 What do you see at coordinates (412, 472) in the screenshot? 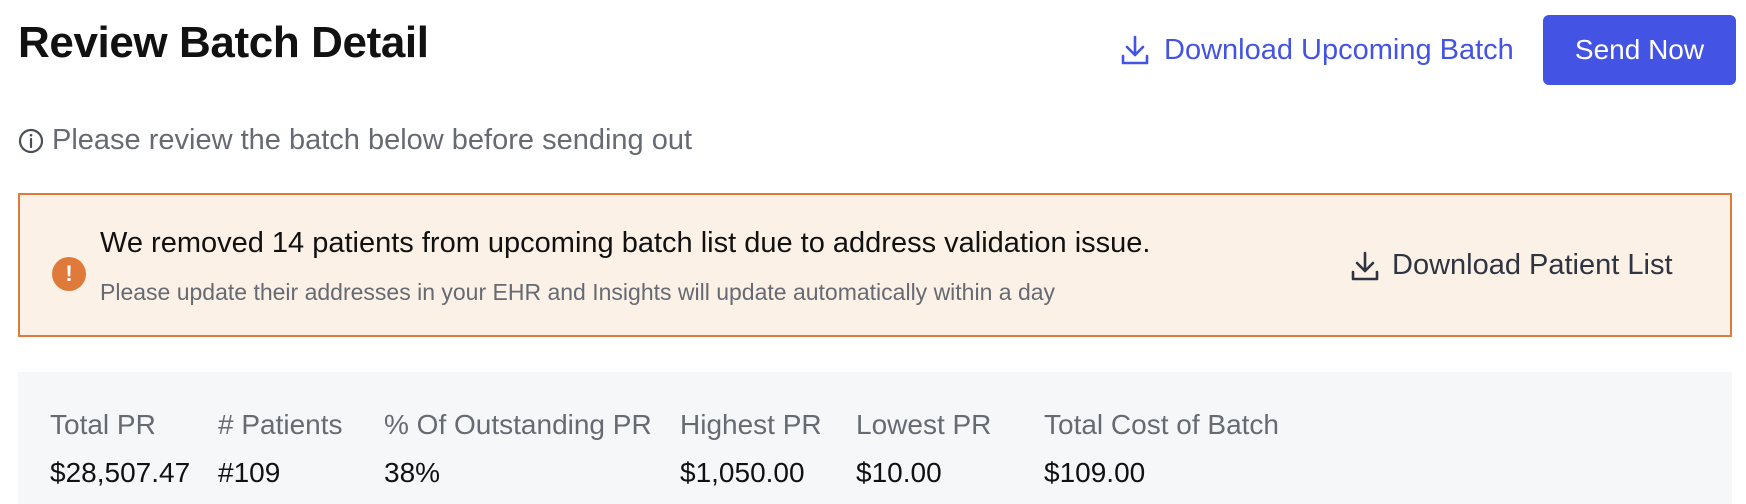
I see `stat-value: 38%` at bounding box center [412, 472].